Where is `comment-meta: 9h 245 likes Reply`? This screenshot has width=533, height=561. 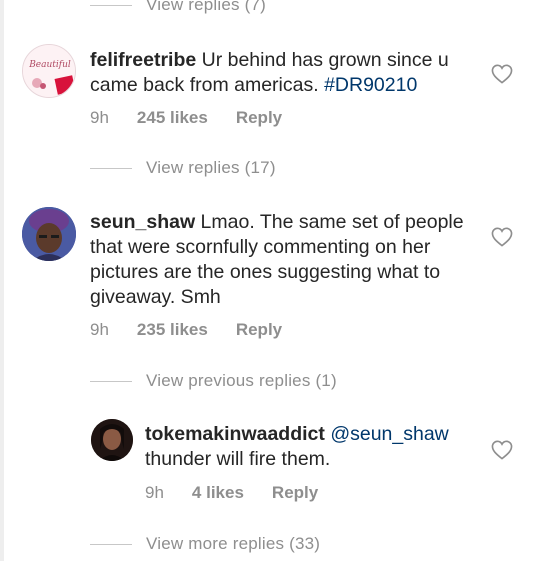
comment-meta: 9h 245 likes Reply is located at coordinates (200, 118).